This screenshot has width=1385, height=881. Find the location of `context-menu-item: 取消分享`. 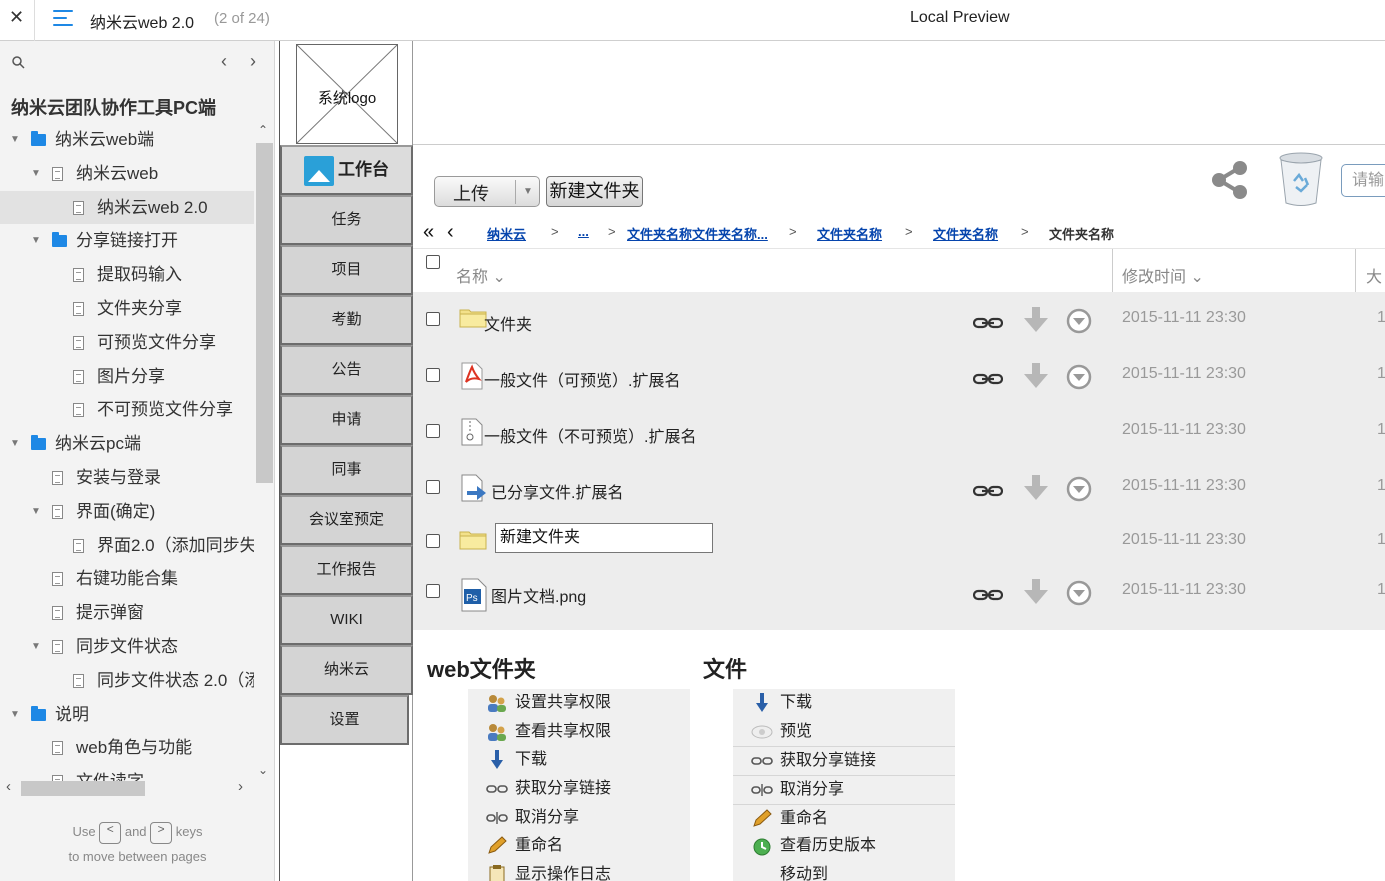

context-menu-item: 取消分享 is located at coordinates (844, 789).